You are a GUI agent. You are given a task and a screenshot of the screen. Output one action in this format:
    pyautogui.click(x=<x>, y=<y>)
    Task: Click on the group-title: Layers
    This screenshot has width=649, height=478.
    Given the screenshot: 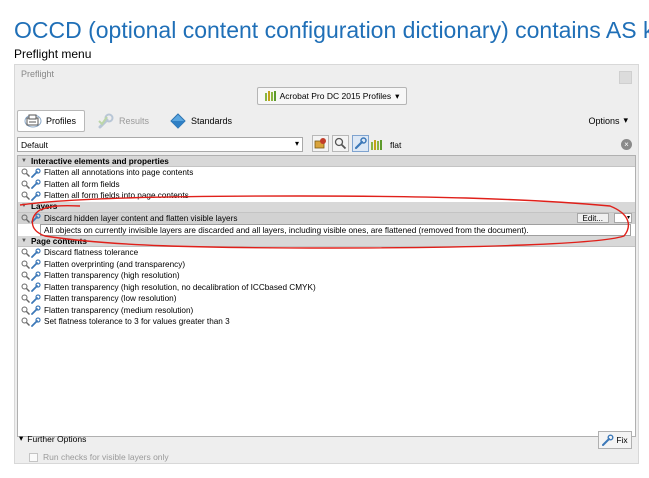 What is the action you would take?
    pyautogui.click(x=44, y=206)
    